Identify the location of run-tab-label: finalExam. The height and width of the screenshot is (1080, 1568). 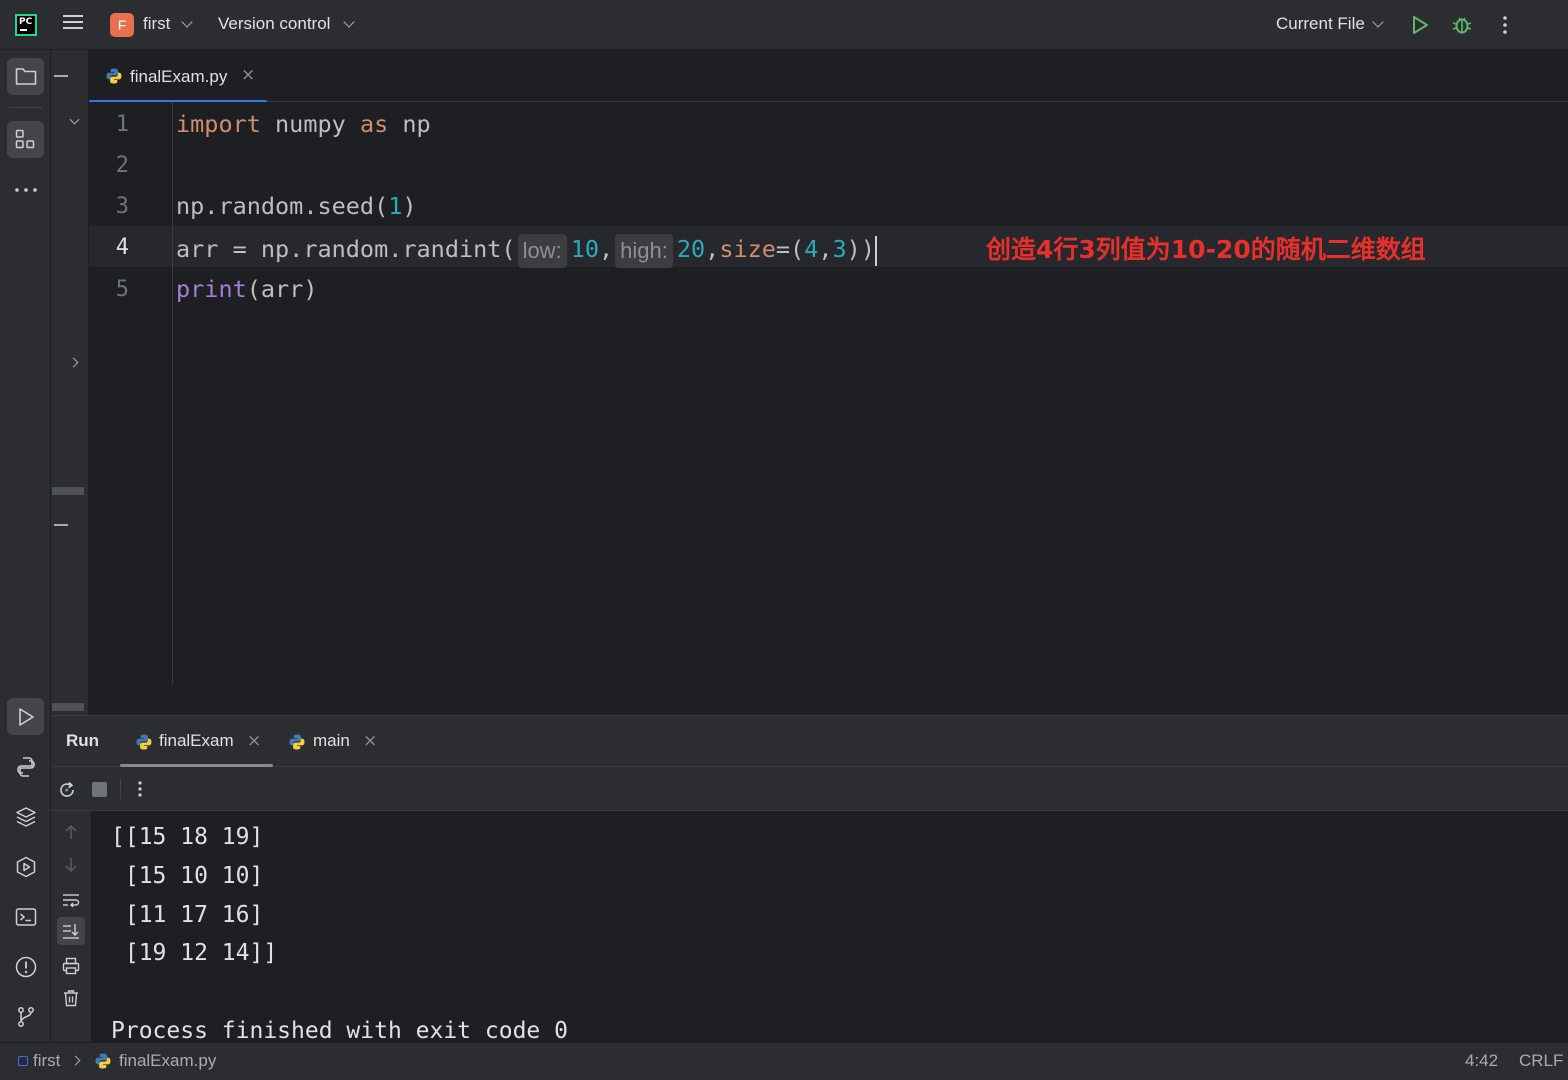
(196, 740).